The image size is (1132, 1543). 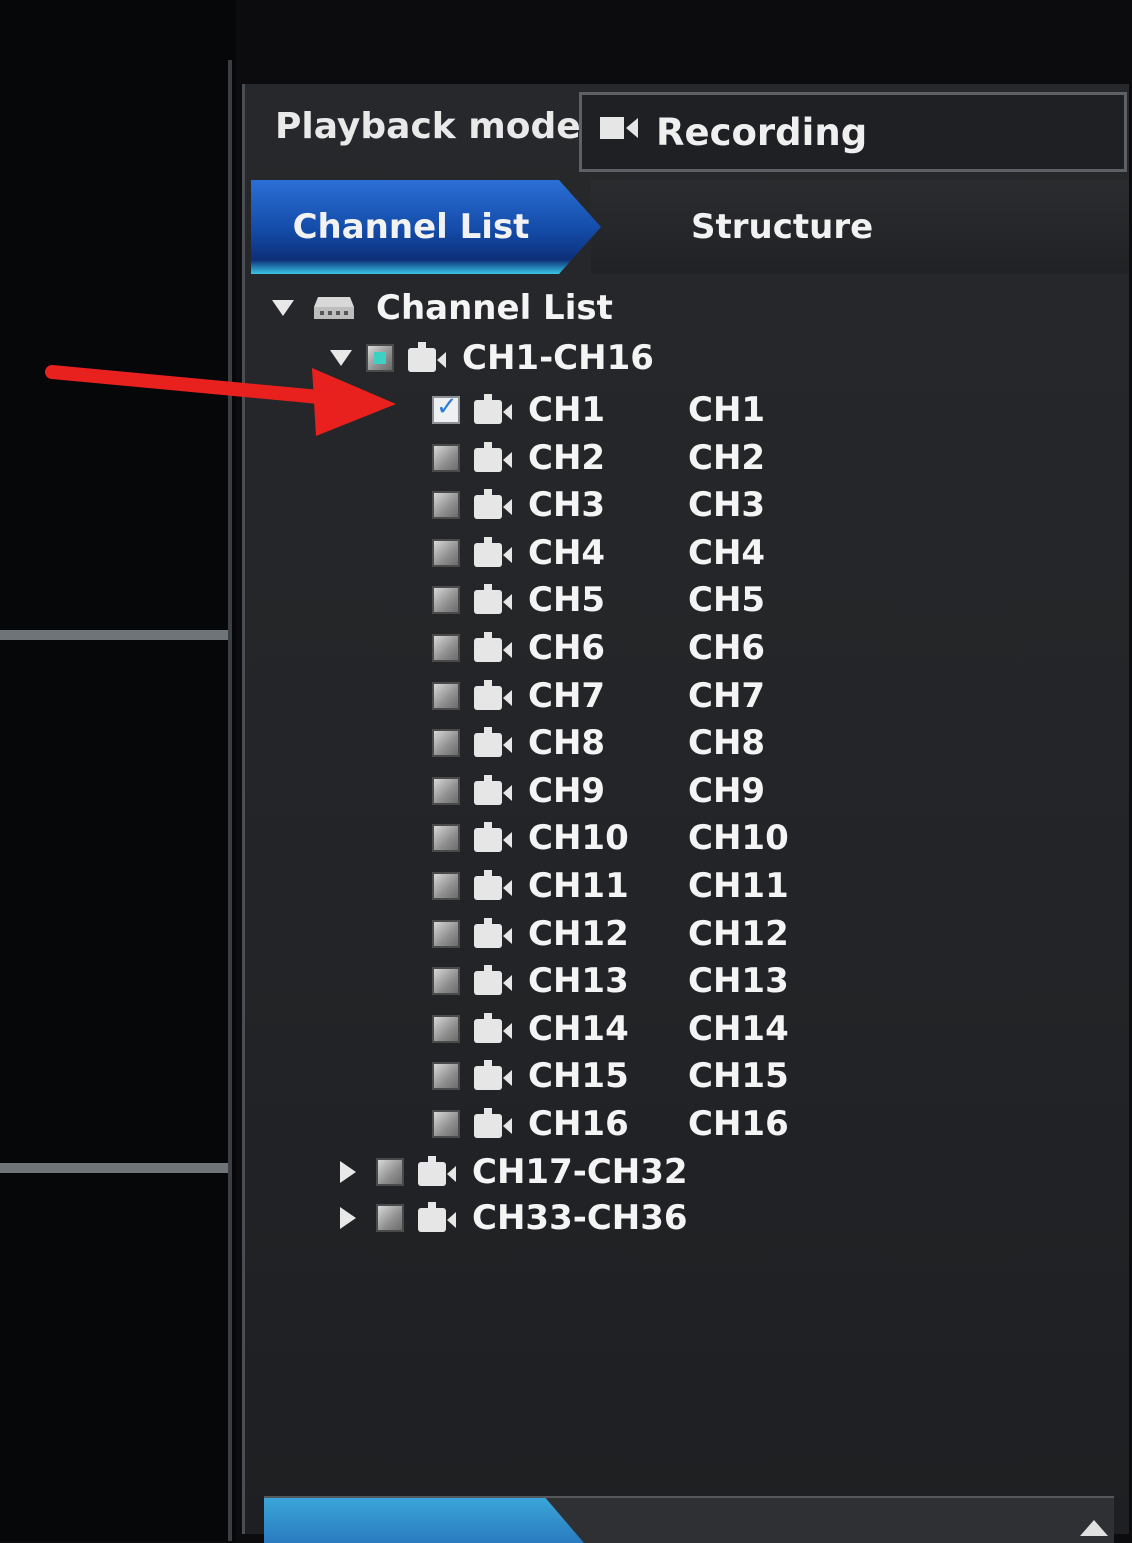 What do you see at coordinates (727, 505) in the screenshot?
I see `channel-alias: CH3` at bounding box center [727, 505].